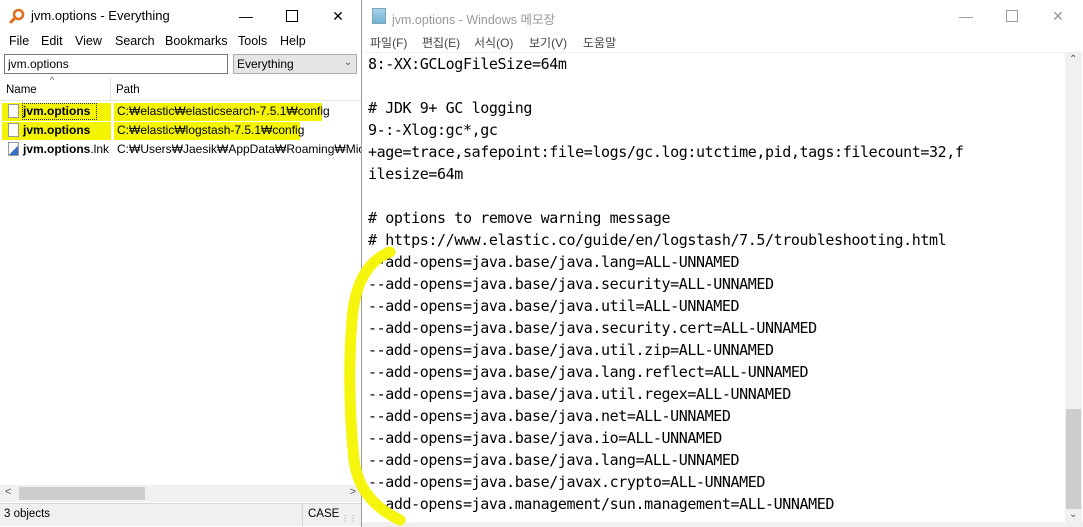 Image resolution: width=1083 pixels, height=527 pixels. What do you see at coordinates (17, 16) in the screenshot?
I see `everything-app-icon` at bounding box center [17, 16].